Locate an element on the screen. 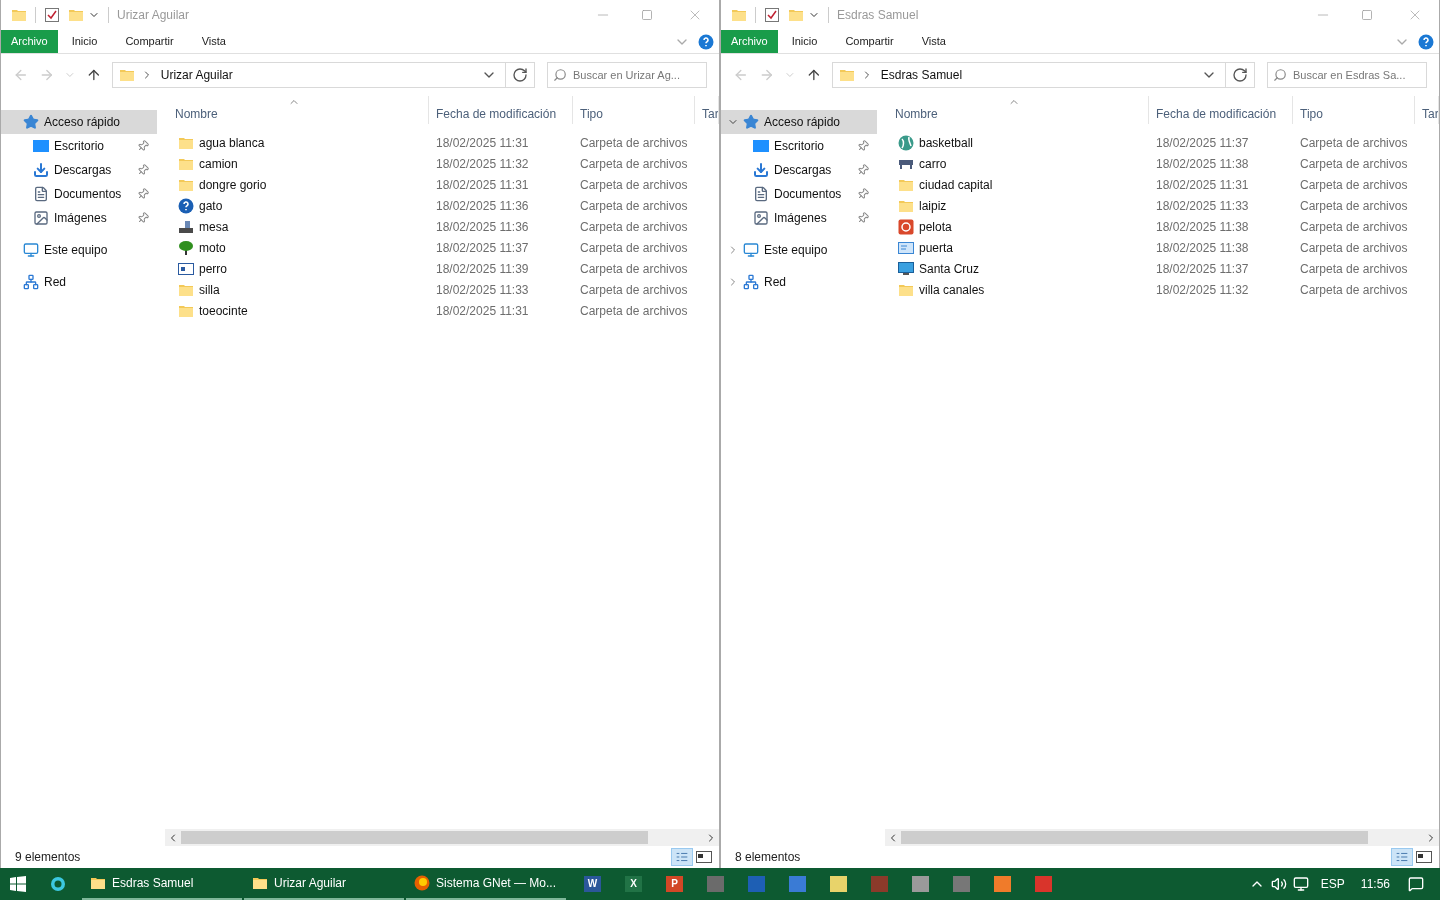 This screenshot has height=900, width=1440. taskbar-window: Esdras Samuel is located at coordinates (162, 884).